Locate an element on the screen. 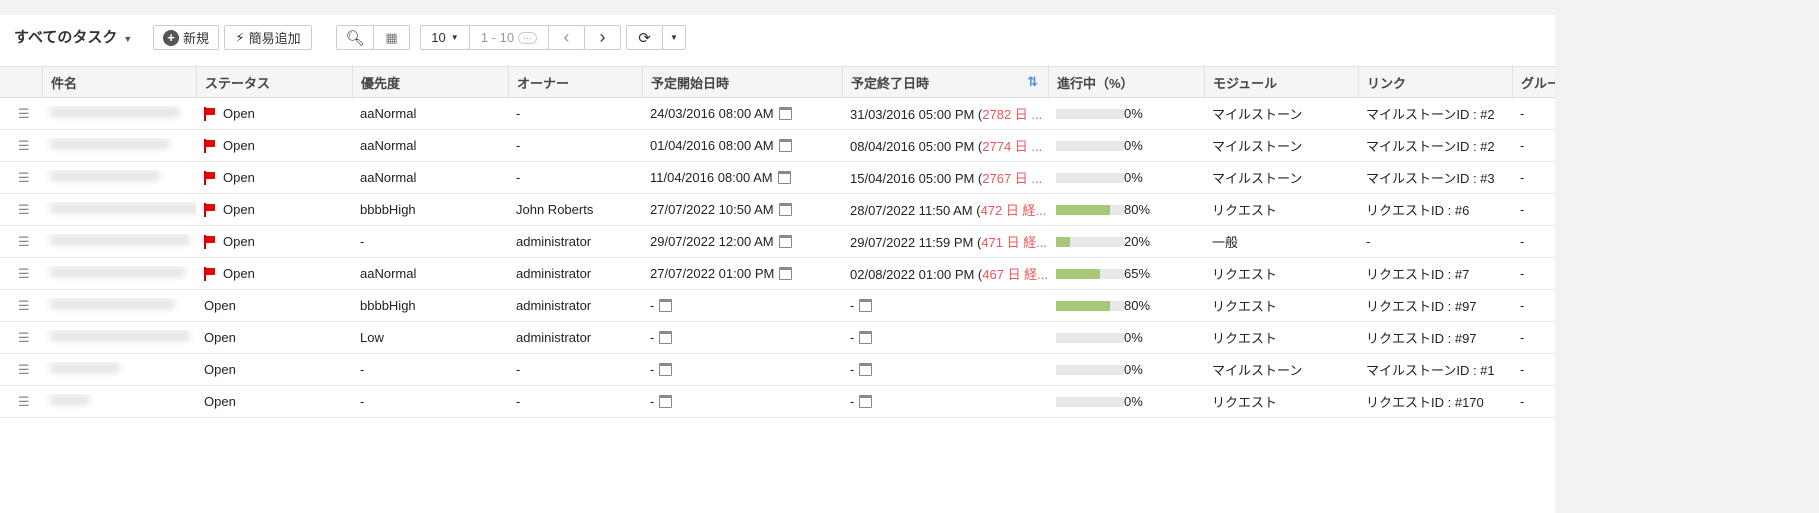  header-status: ステータス is located at coordinates (274, 82).